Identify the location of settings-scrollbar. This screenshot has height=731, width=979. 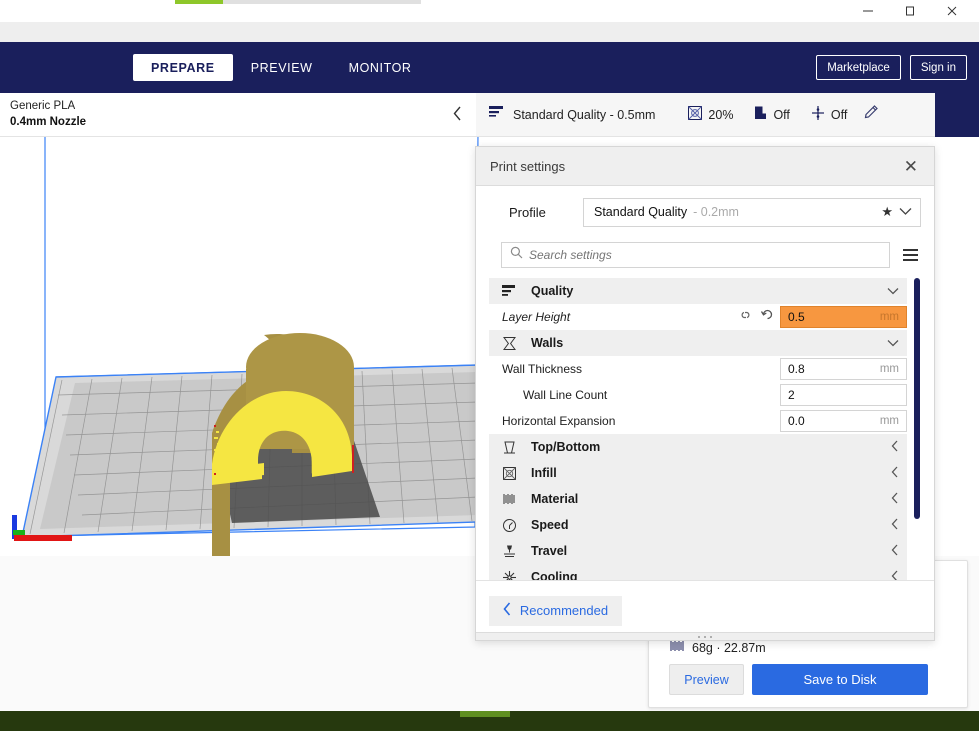
(917, 429).